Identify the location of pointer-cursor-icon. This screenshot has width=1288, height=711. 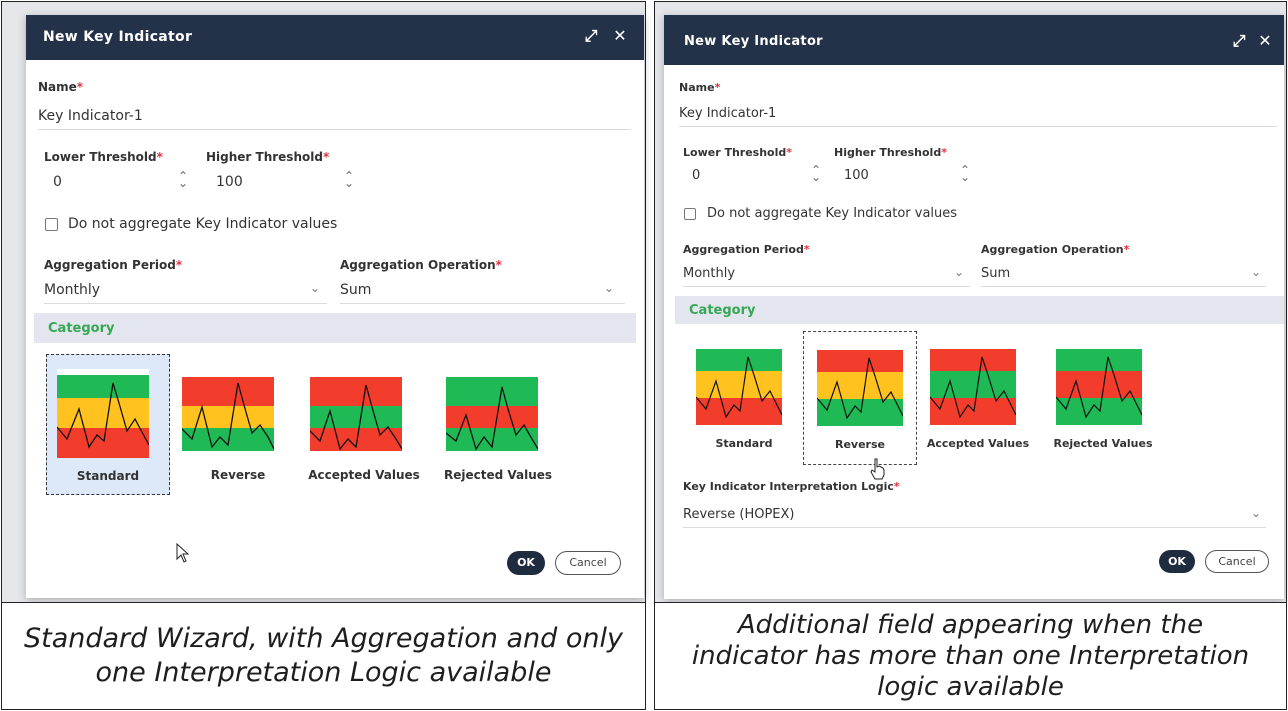
(183, 553).